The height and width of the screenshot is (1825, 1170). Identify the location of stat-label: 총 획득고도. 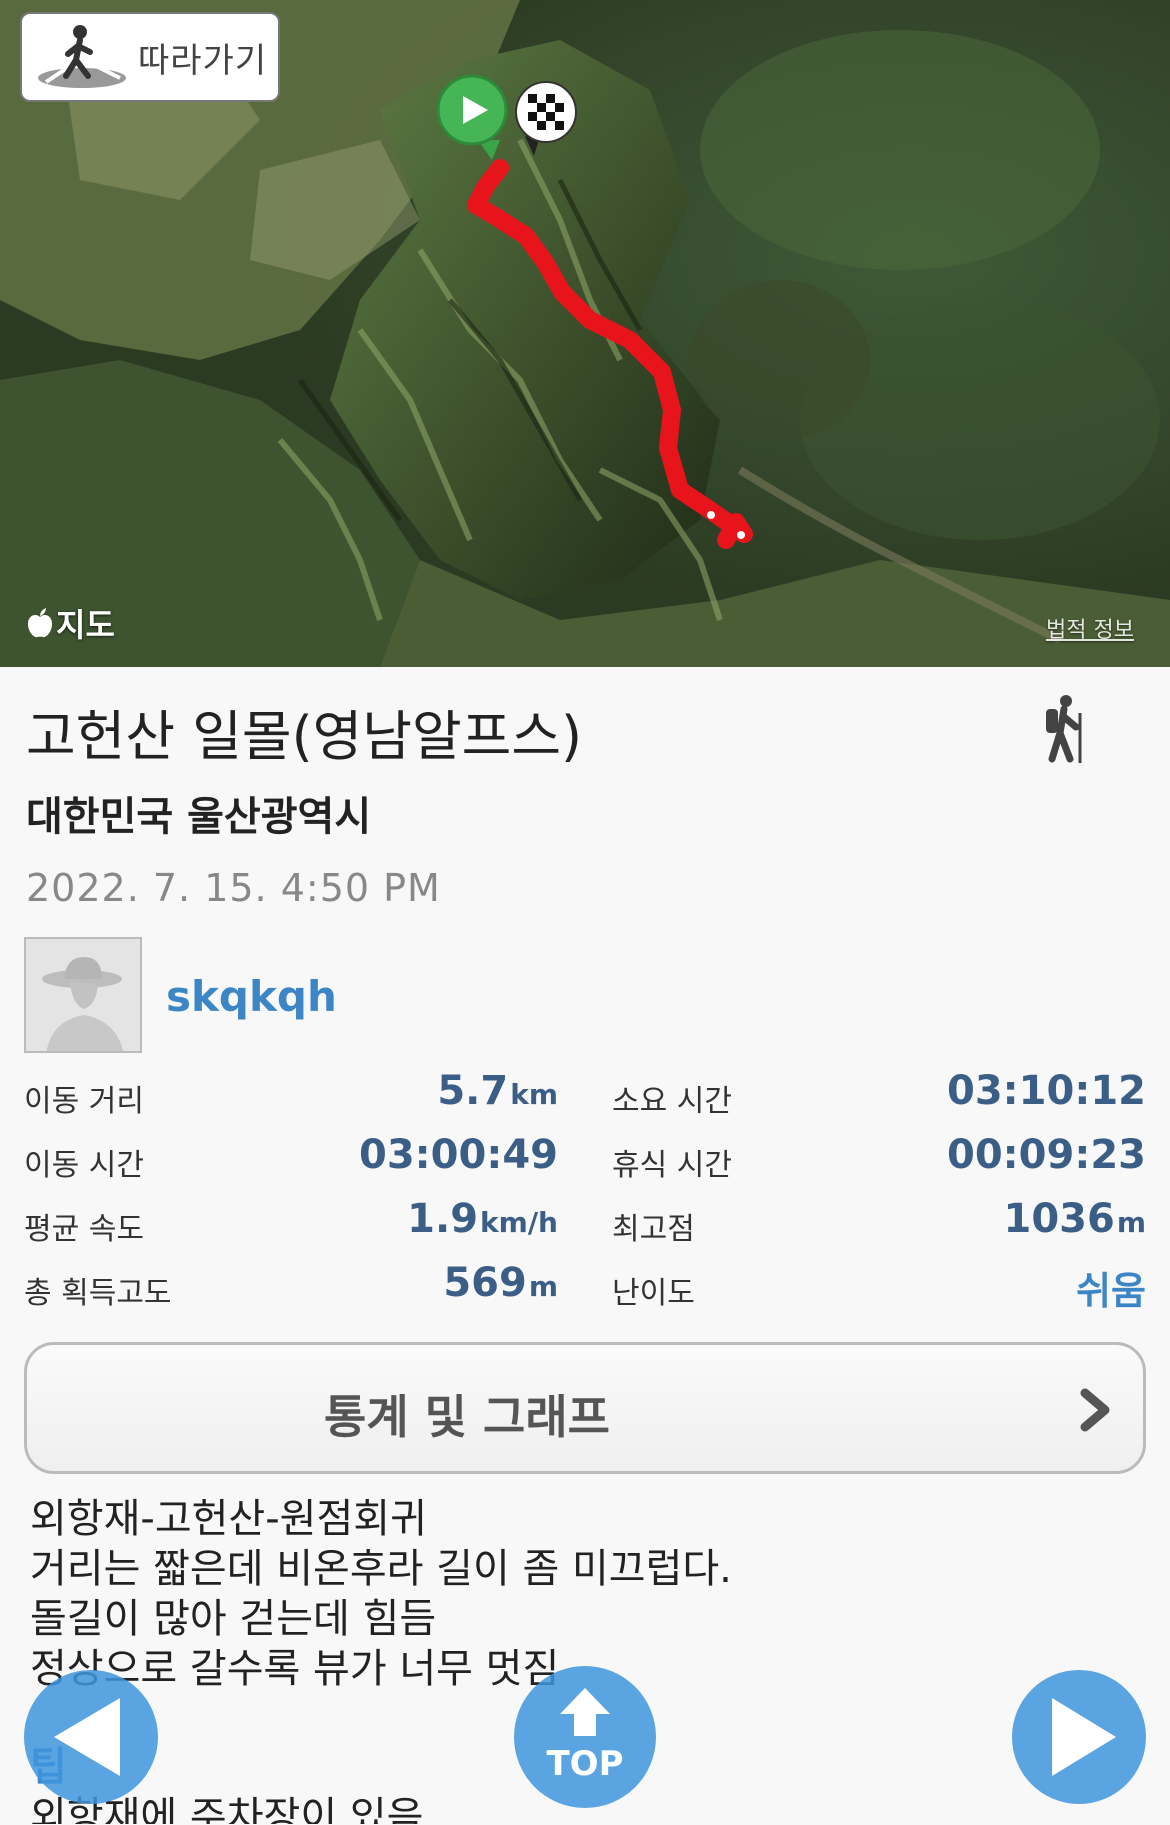
(98, 1293).